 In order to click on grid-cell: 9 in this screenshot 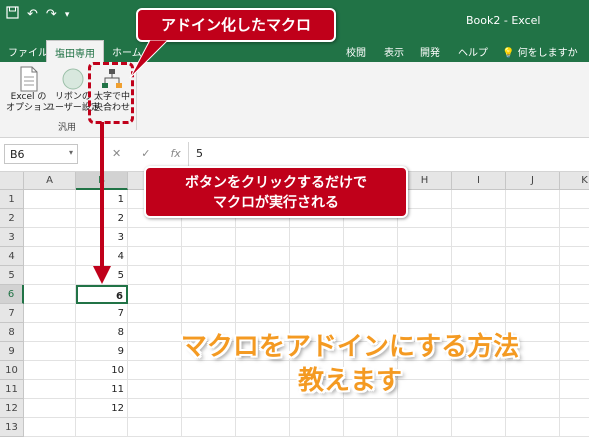, I will do `click(102, 351)`.